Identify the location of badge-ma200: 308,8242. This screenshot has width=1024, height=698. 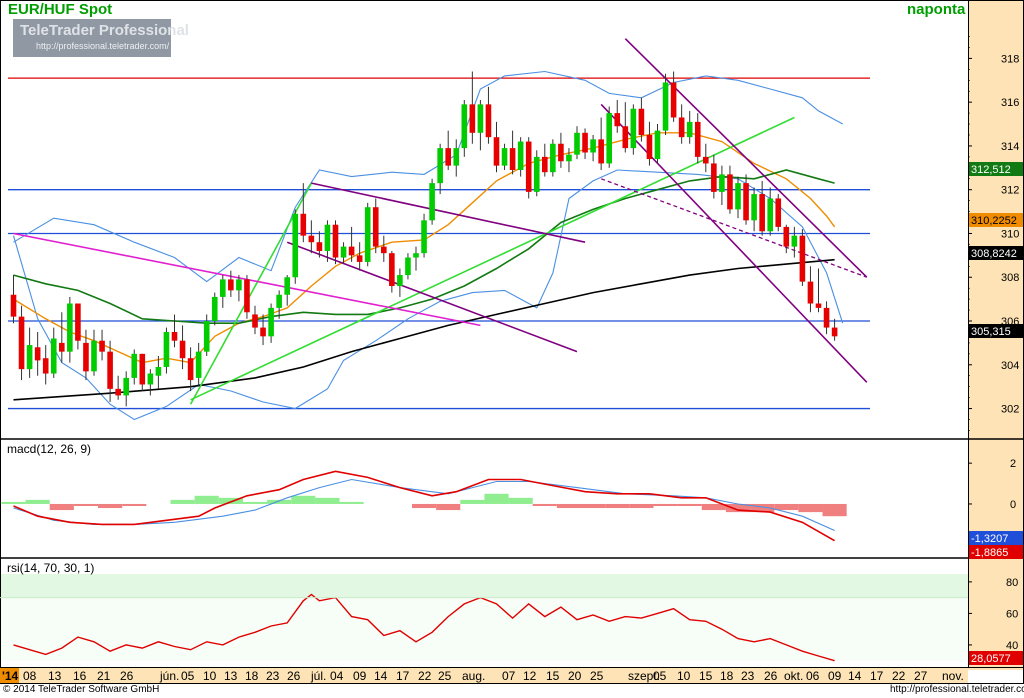
(996, 253).